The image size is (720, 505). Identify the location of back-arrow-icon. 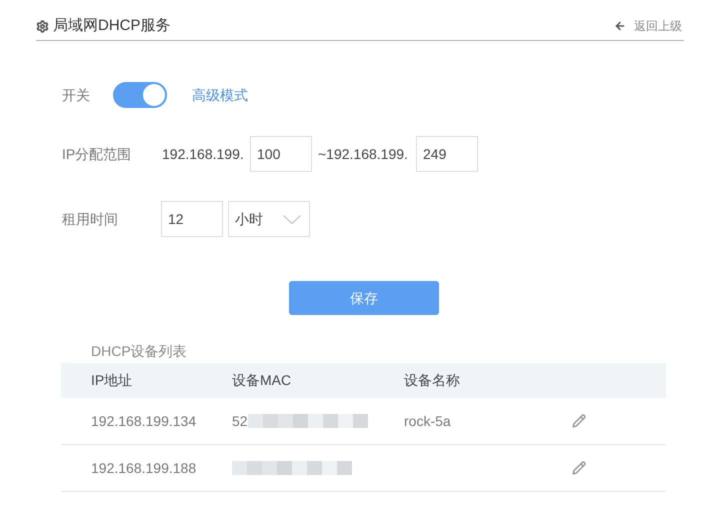
(620, 26).